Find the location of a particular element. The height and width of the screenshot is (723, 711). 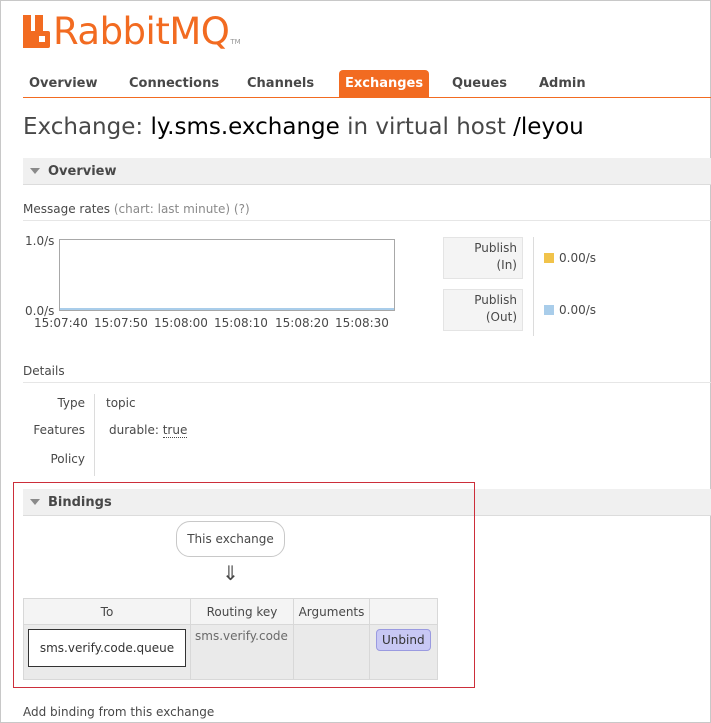

tab-exchanges: Exchanges is located at coordinates (384, 83).